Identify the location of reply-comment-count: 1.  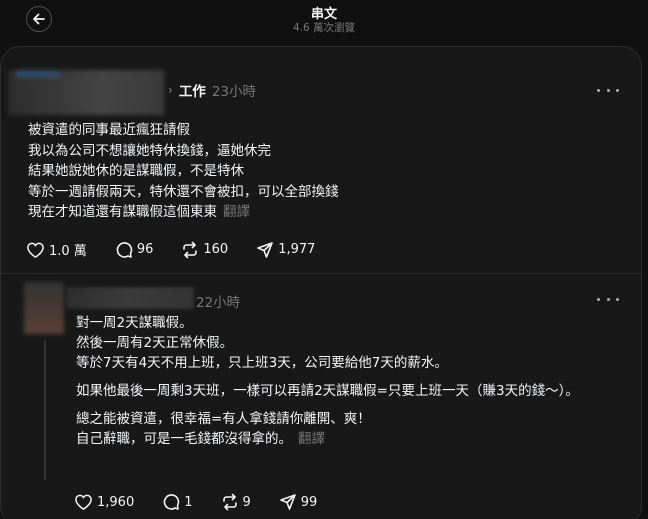
(188, 502).